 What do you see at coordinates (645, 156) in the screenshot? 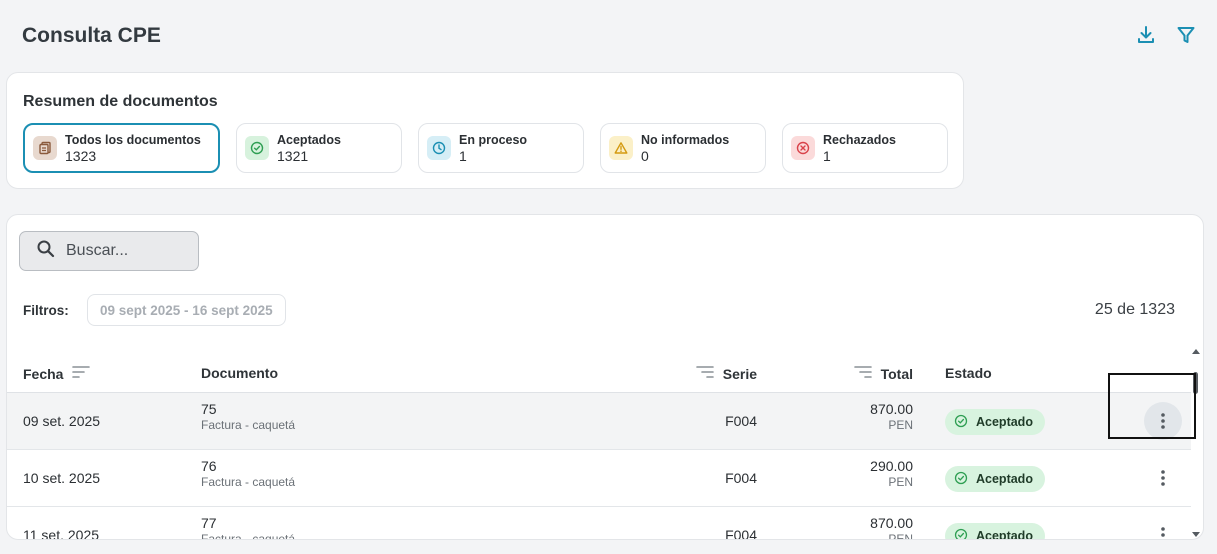
I see `summary-item-count: 0` at bounding box center [645, 156].